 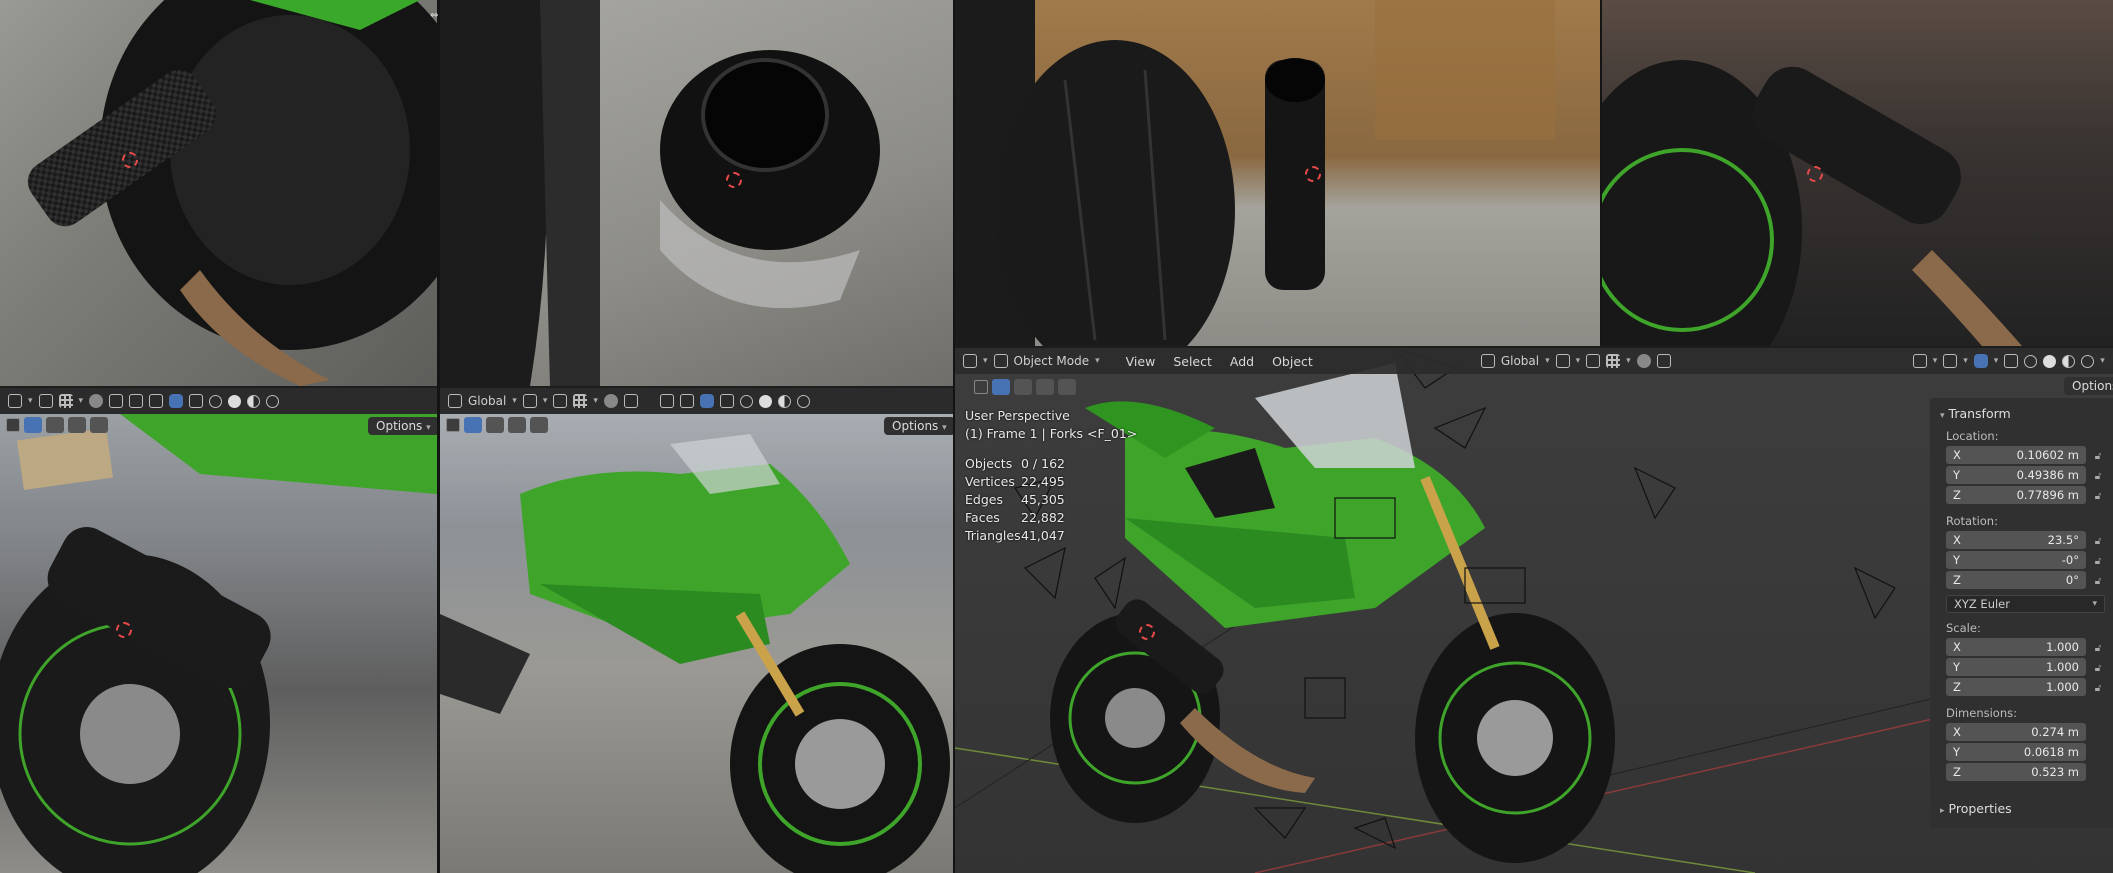 What do you see at coordinates (2025, 496) in the screenshot?
I see `location-z-field: Z 0.77896 m 🔓︎` at bounding box center [2025, 496].